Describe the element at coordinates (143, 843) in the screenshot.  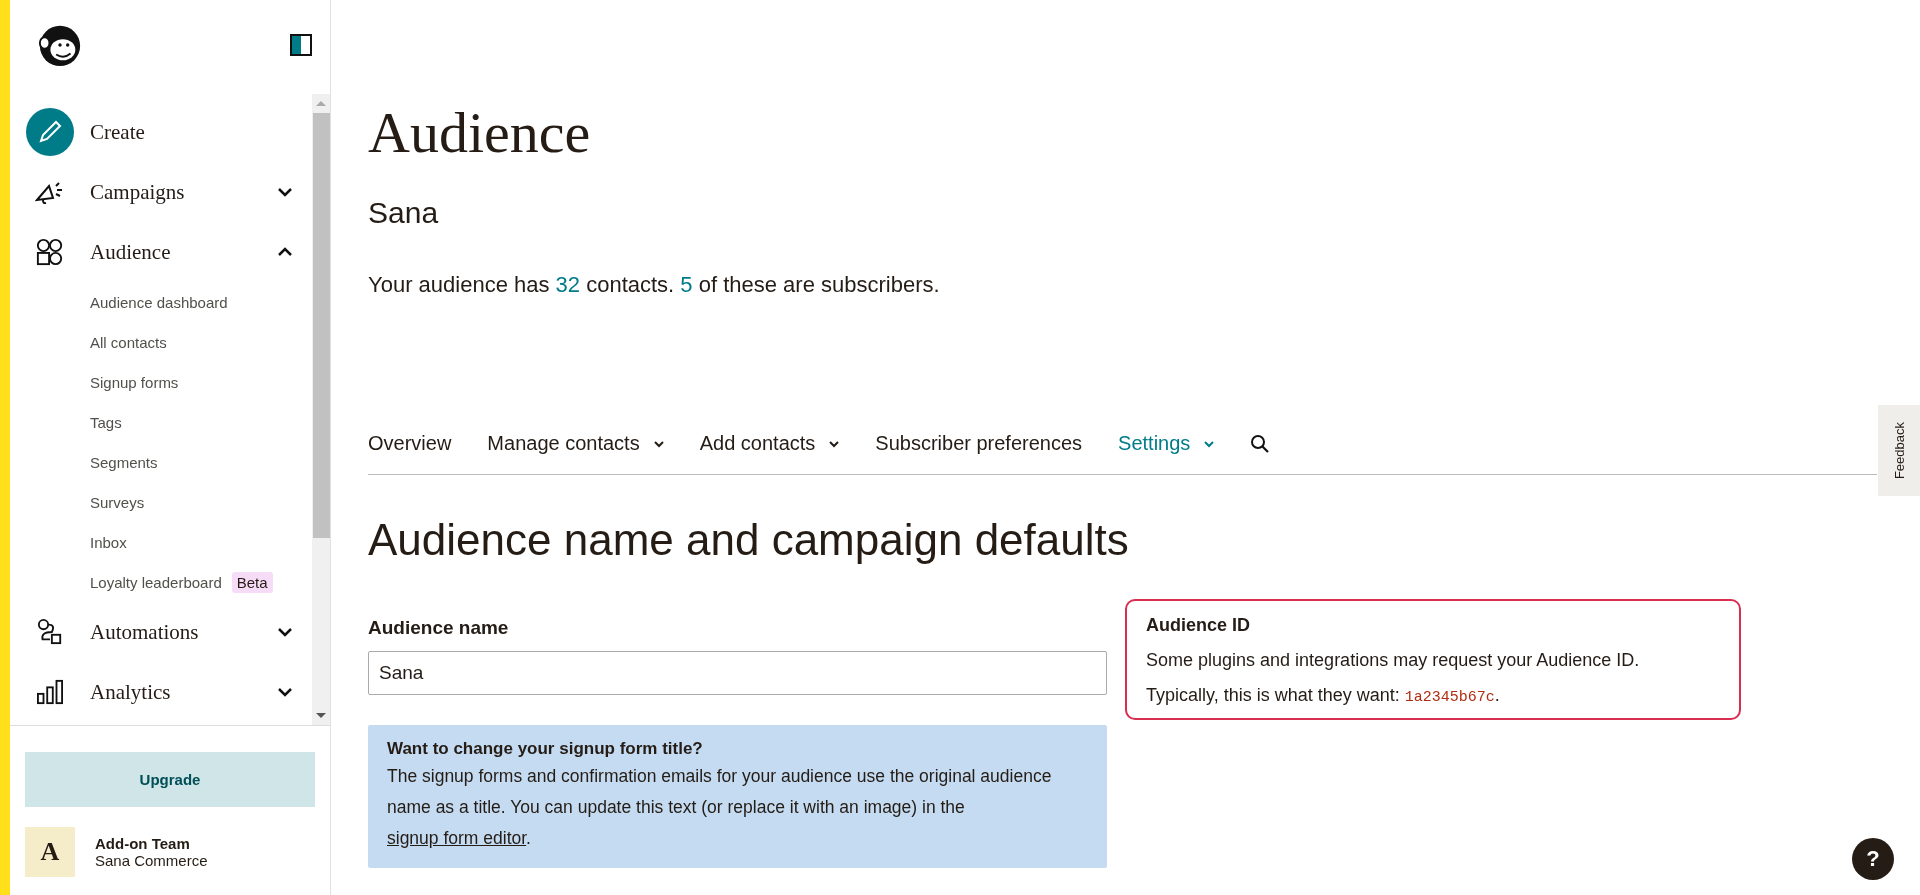
I see `account-name: Add-on Team` at that location.